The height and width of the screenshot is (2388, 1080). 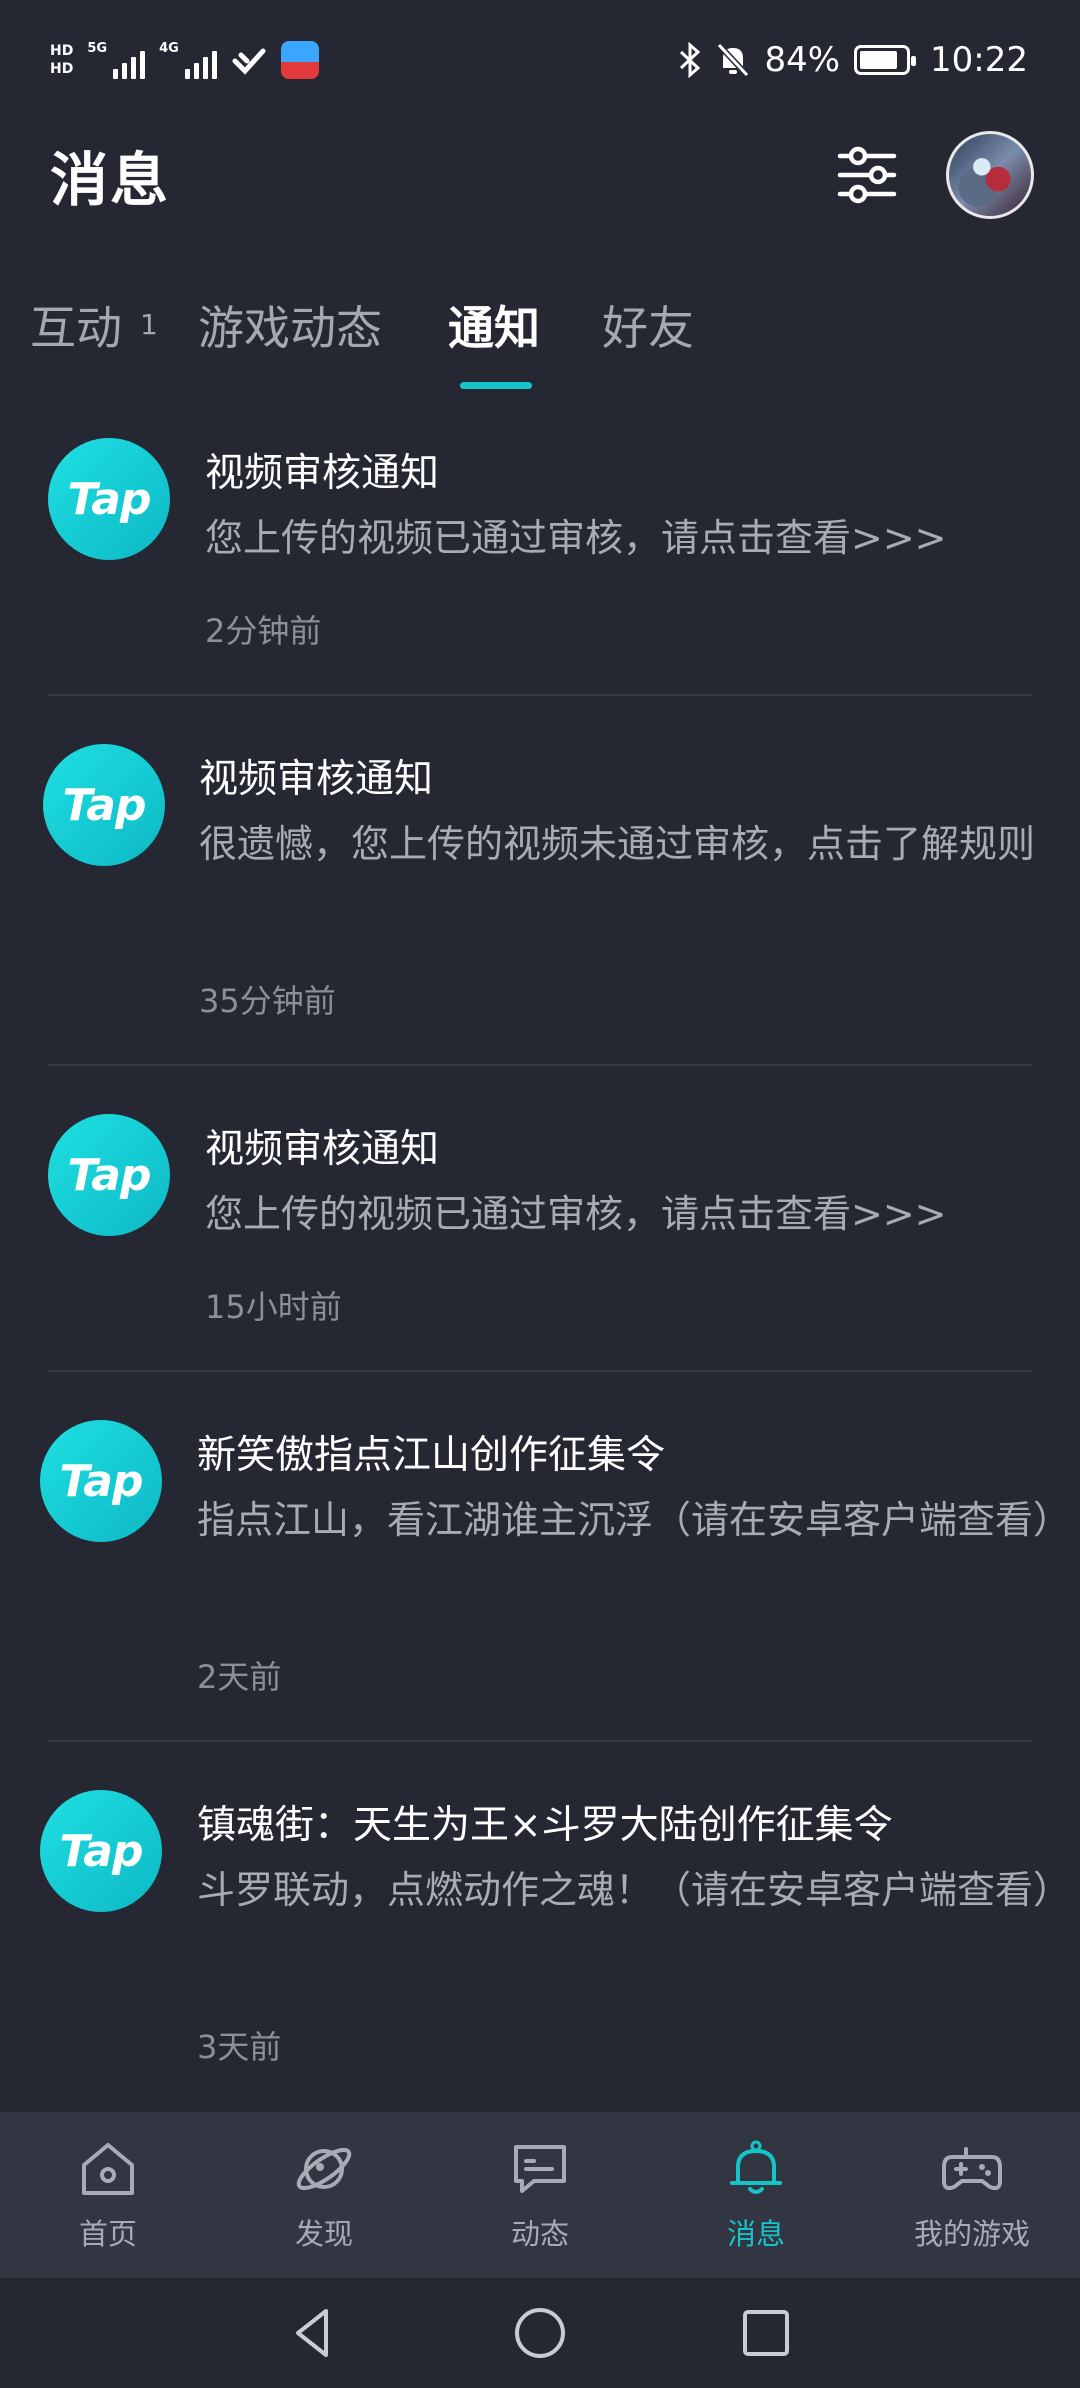 I want to click on planet-icon, so click(x=324, y=2169).